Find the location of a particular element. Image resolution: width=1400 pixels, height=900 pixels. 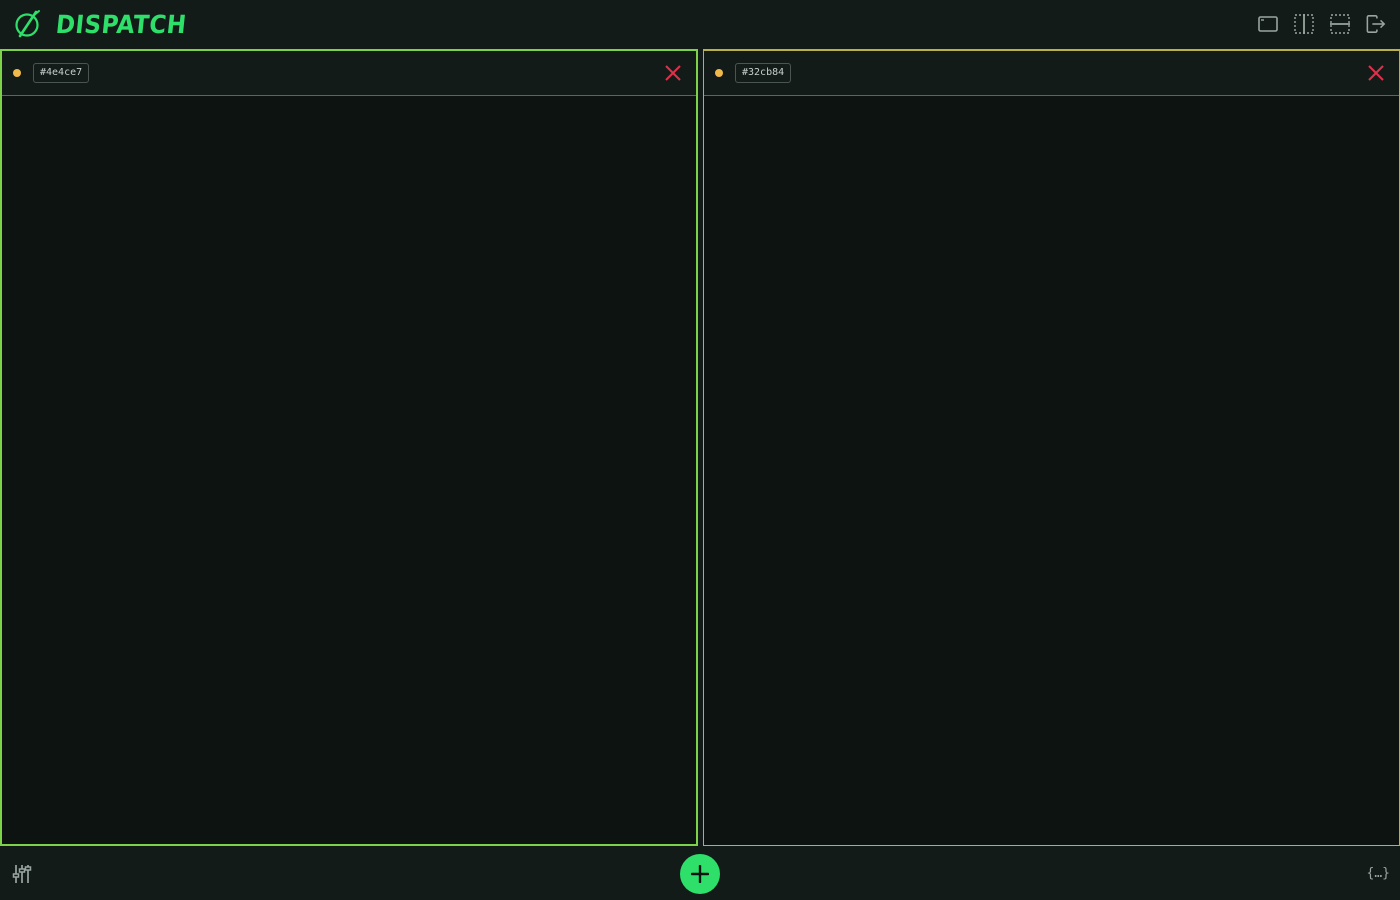

split-horizontal-button is located at coordinates (1340, 24).